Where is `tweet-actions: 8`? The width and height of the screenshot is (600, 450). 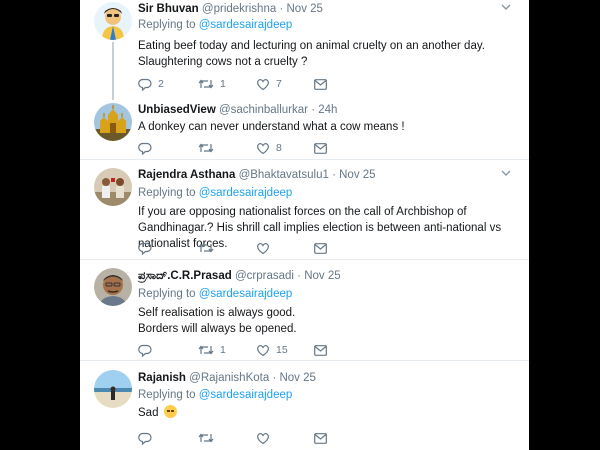 tweet-actions: 8 is located at coordinates (233, 148).